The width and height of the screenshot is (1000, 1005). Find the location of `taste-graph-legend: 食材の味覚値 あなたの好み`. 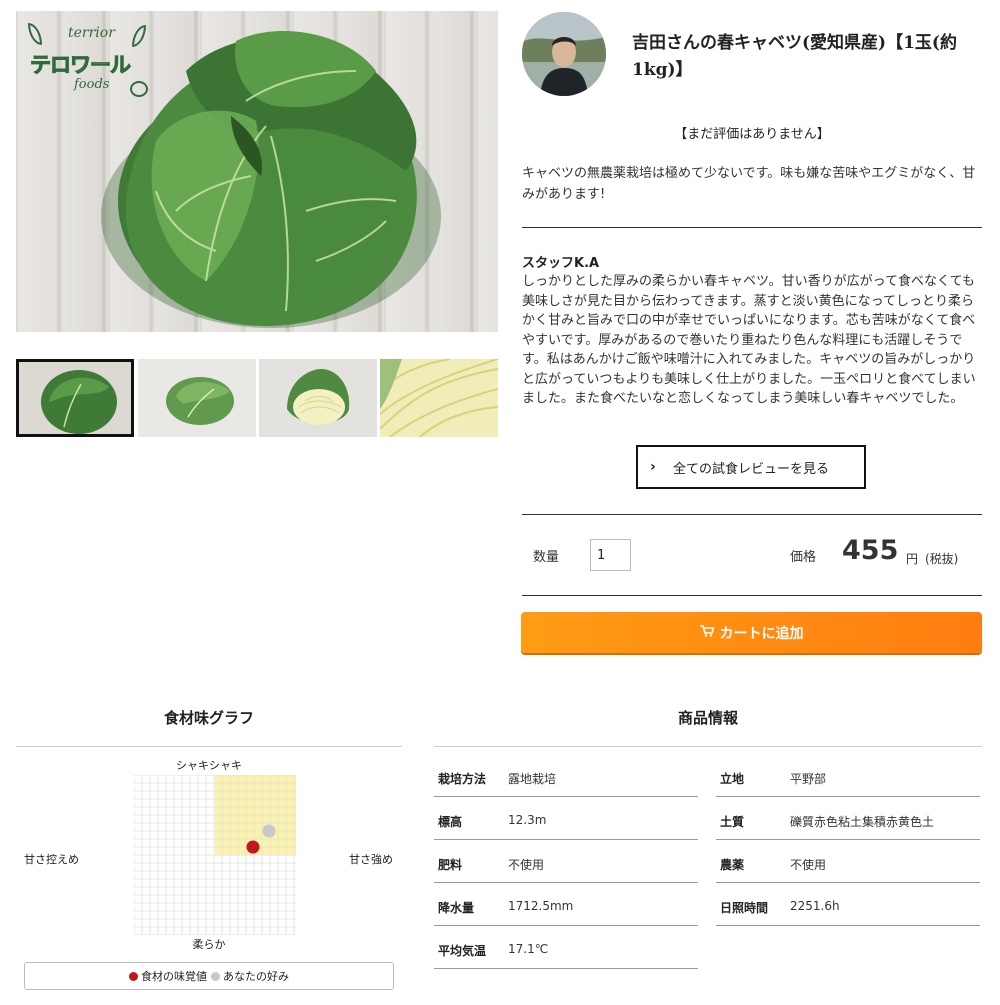

taste-graph-legend: 食材の味覚値 あなたの好み is located at coordinates (209, 976).